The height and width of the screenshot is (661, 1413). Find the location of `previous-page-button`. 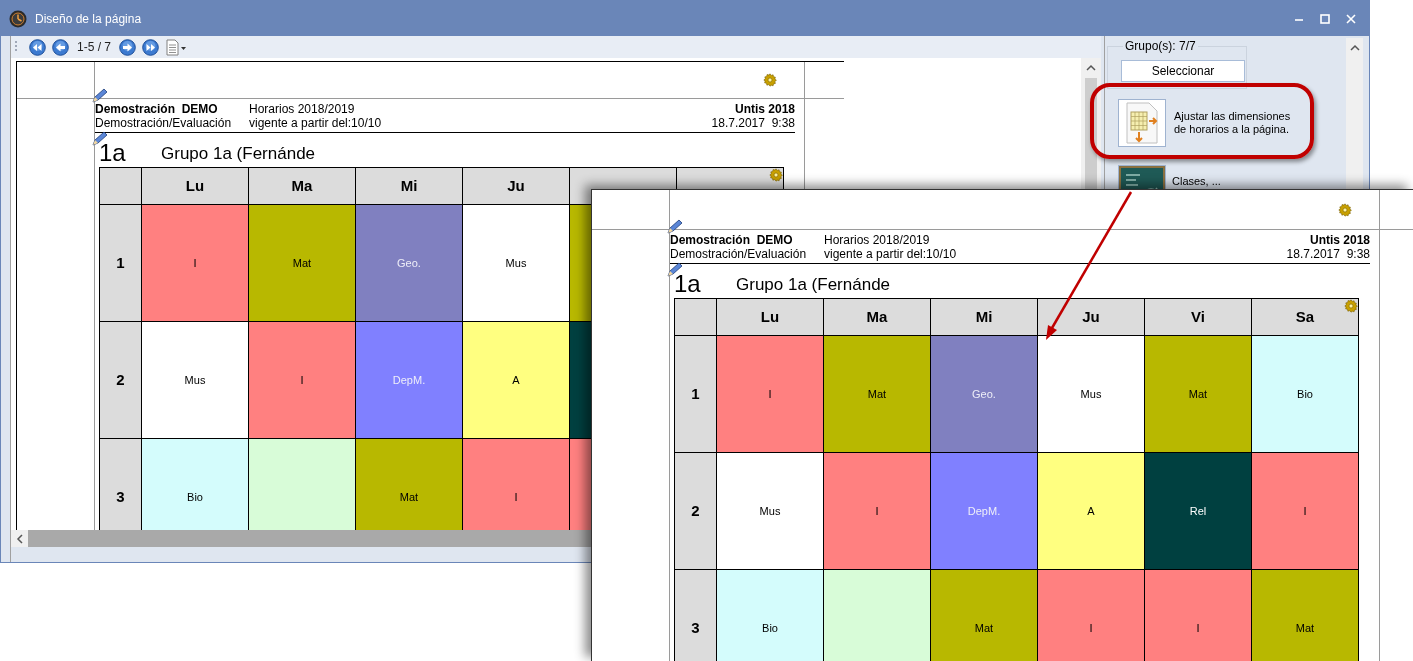

previous-page-button is located at coordinates (60, 47).